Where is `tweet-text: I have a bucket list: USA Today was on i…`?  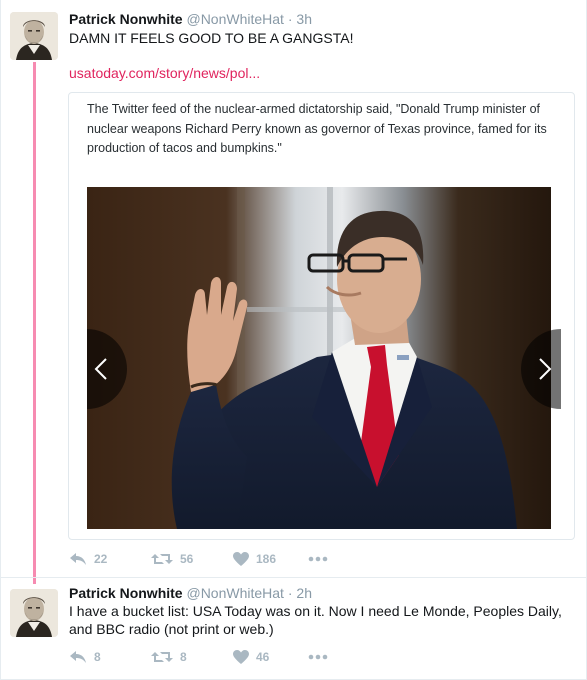 tweet-text: I have a bucket list: USA Today was on i… is located at coordinates (315, 620).